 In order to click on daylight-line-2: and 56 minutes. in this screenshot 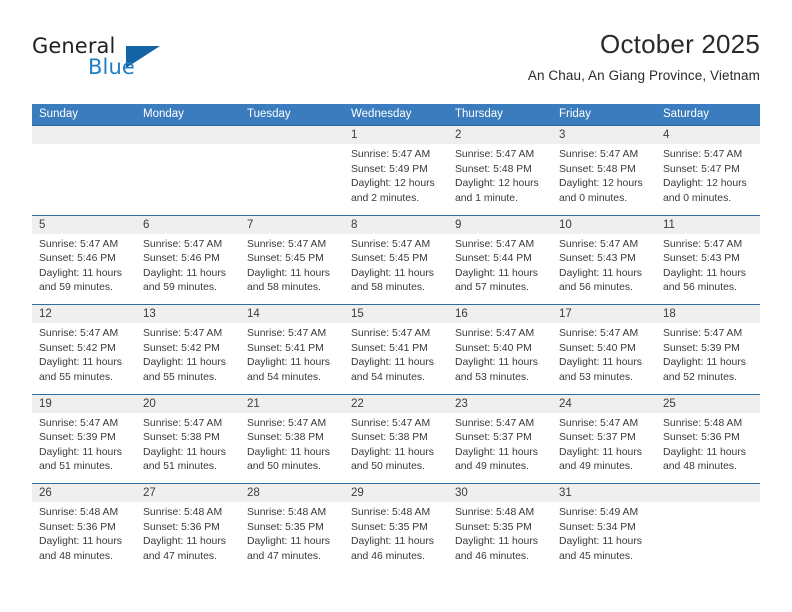, I will do `click(700, 288)`.